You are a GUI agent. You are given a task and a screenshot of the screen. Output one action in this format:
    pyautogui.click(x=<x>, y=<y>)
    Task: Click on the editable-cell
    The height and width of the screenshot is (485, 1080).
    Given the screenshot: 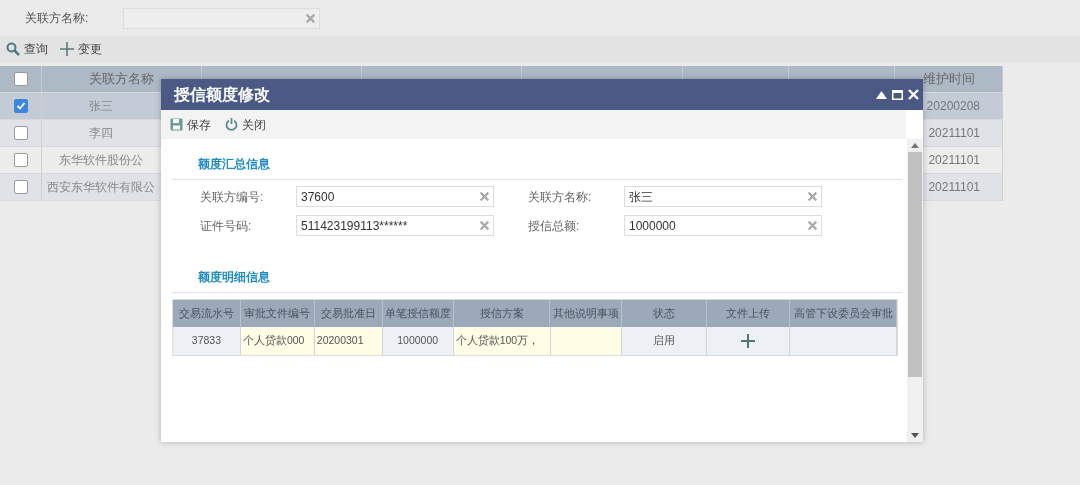 What is the action you would take?
    pyautogui.click(x=586, y=341)
    